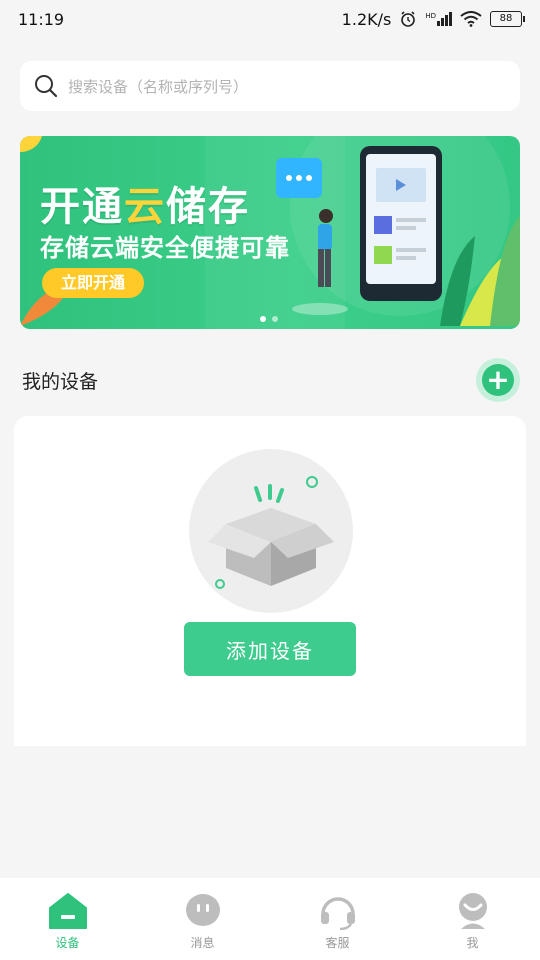 The image size is (540, 960). Describe the element at coordinates (472, 943) in the screenshot. I see `tab-label: 我` at that location.